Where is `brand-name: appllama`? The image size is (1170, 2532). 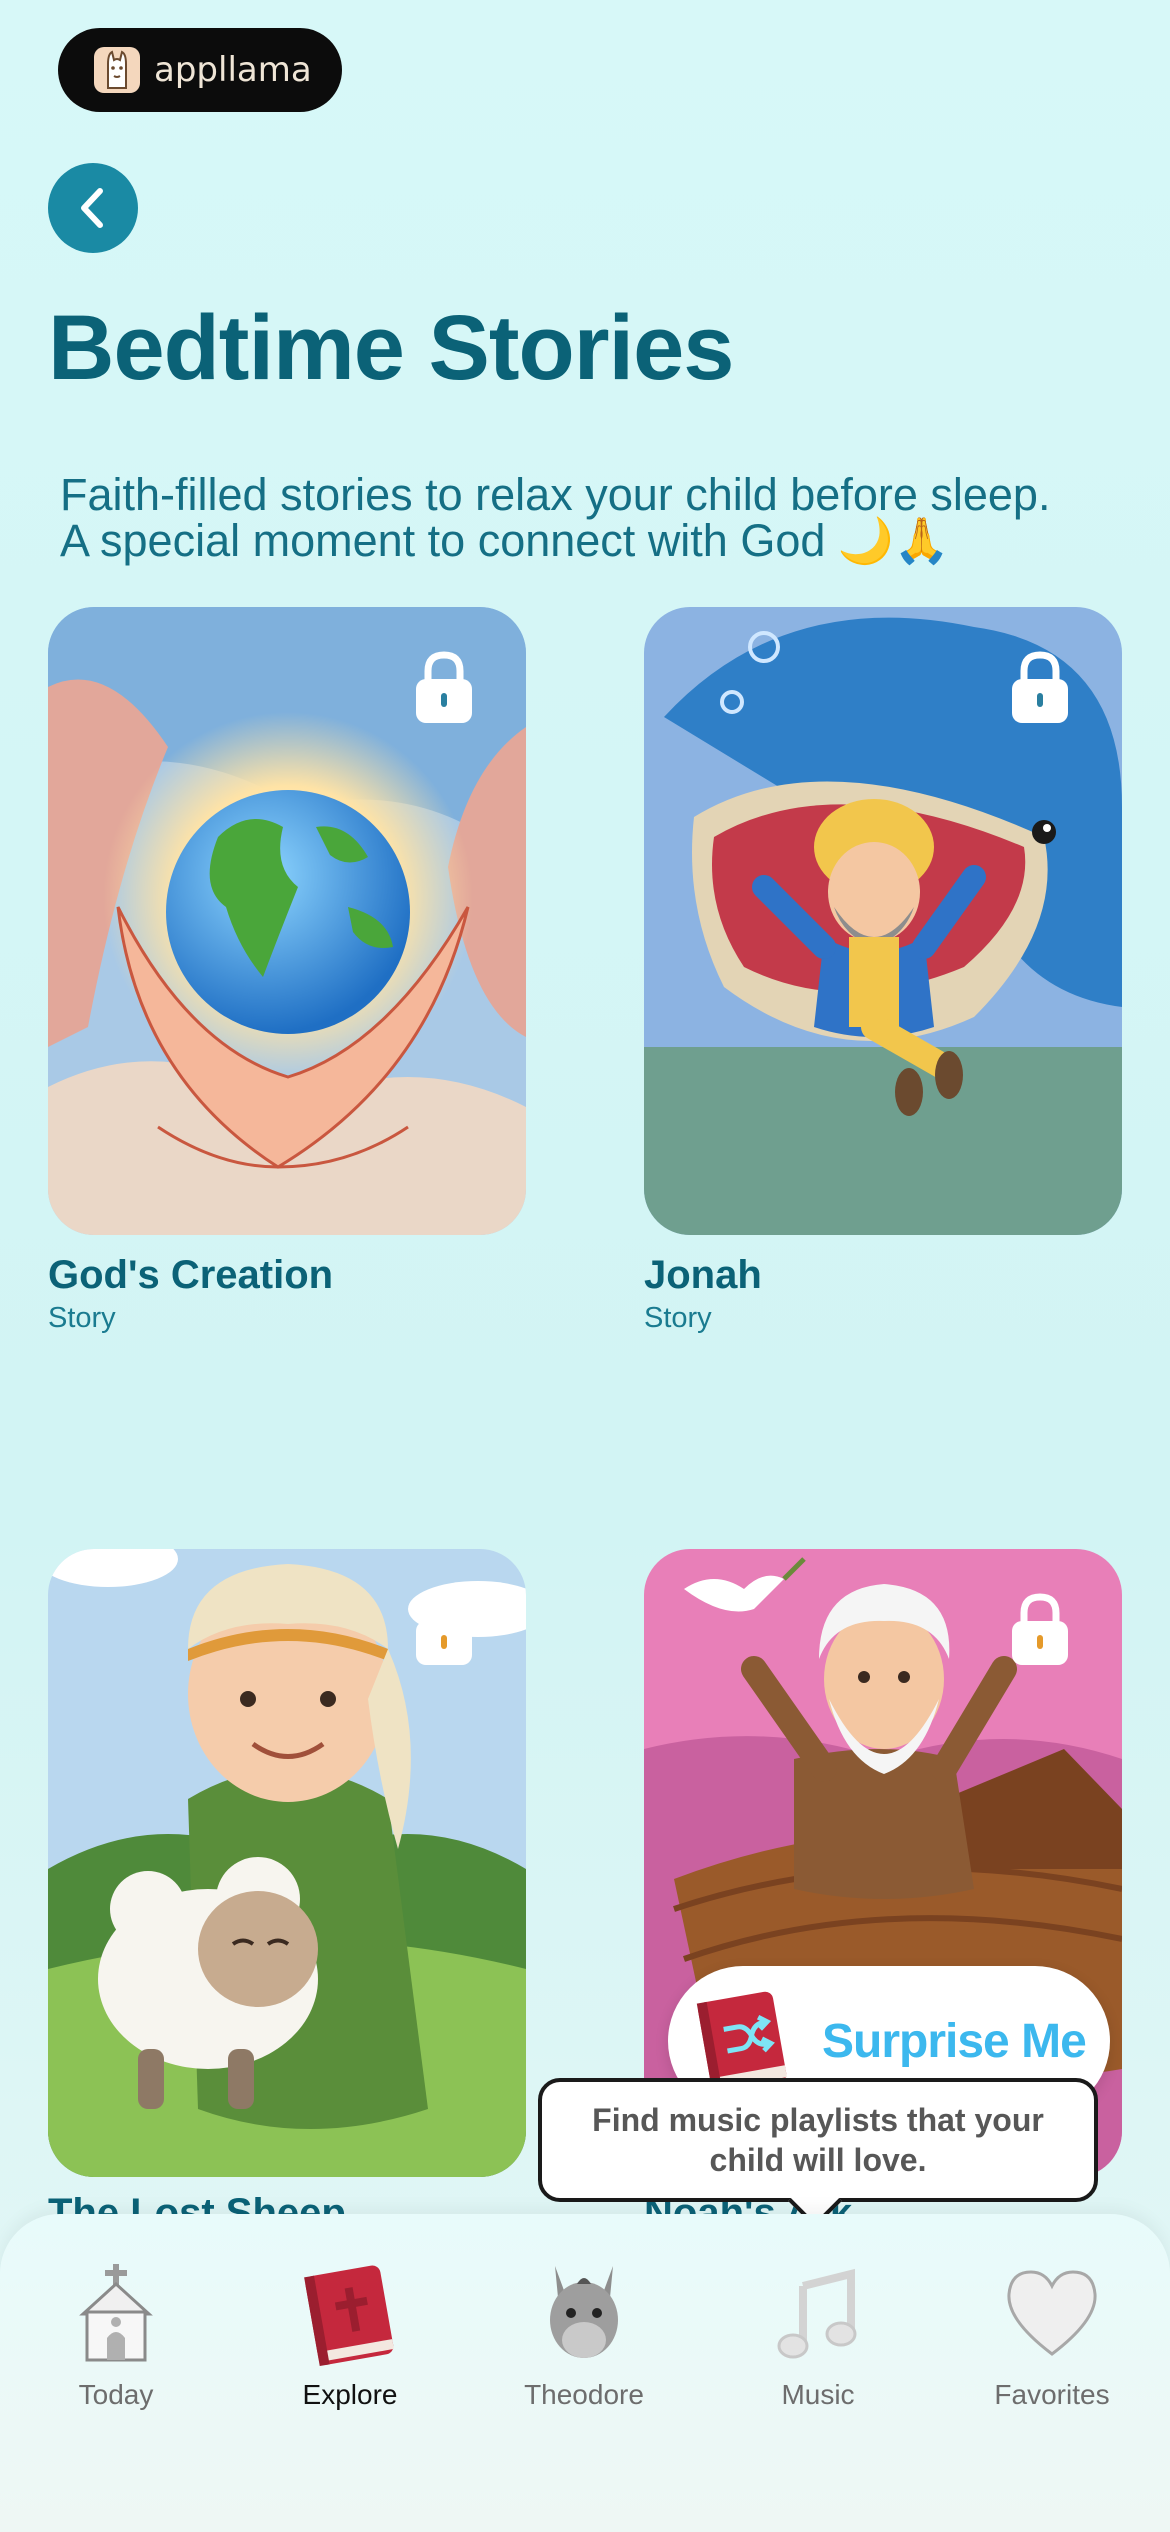 brand-name: appllama is located at coordinates (233, 70).